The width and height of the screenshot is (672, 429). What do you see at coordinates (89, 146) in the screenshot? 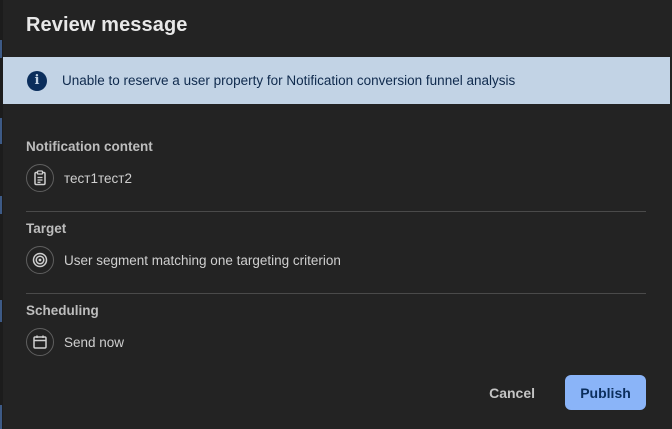
I see `section-heading: Notification content` at bounding box center [89, 146].